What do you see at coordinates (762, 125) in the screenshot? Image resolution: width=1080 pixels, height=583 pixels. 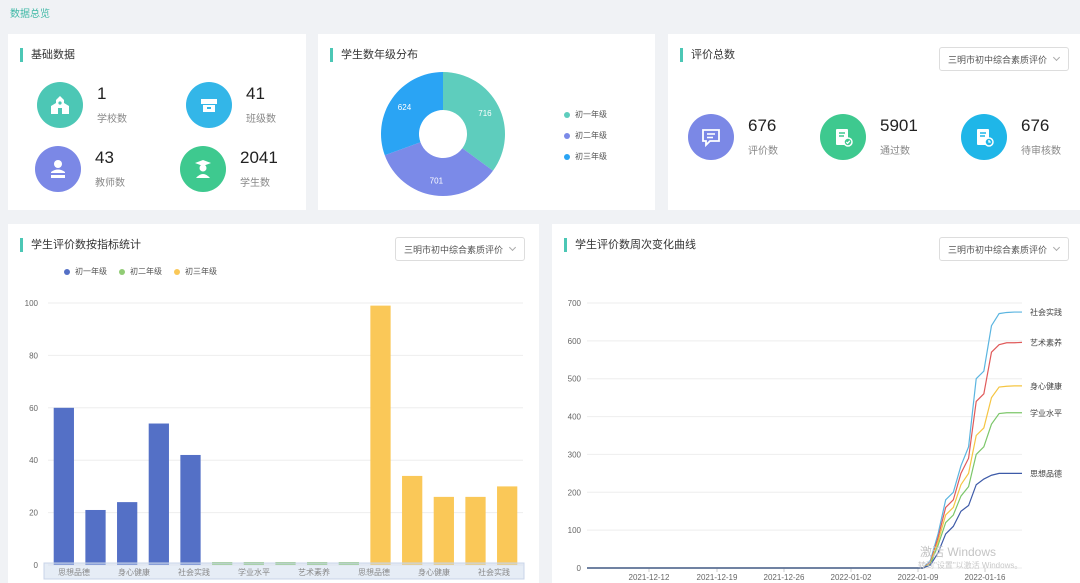 I see `eval-count: 676` at bounding box center [762, 125].